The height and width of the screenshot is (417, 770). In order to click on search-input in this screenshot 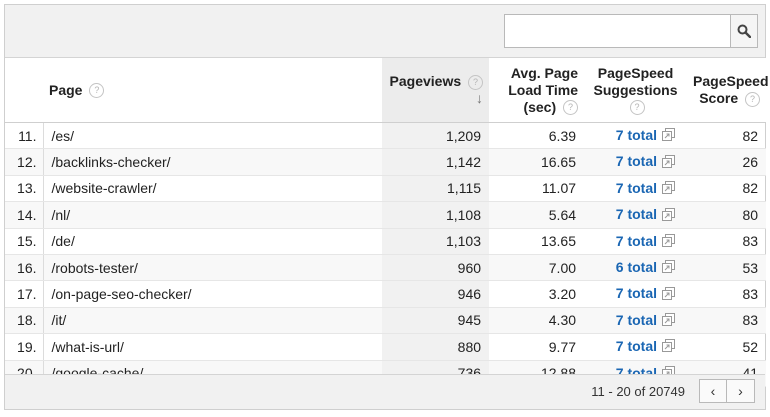, I will do `click(617, 31)`.